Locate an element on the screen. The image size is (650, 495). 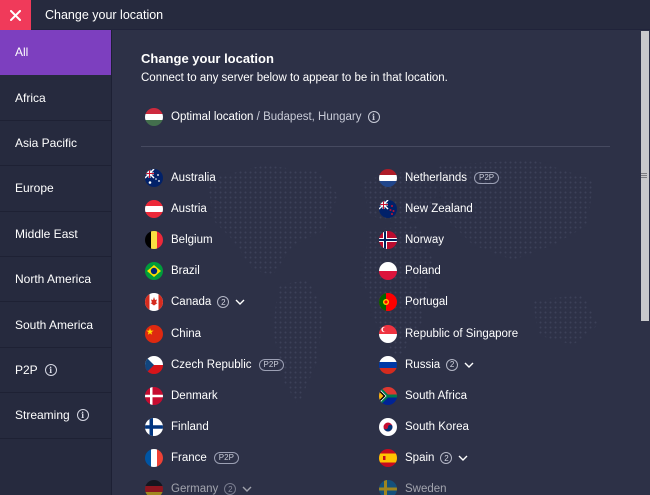
sidebar-item-europe: Europe is located at coordinates (55, 189).